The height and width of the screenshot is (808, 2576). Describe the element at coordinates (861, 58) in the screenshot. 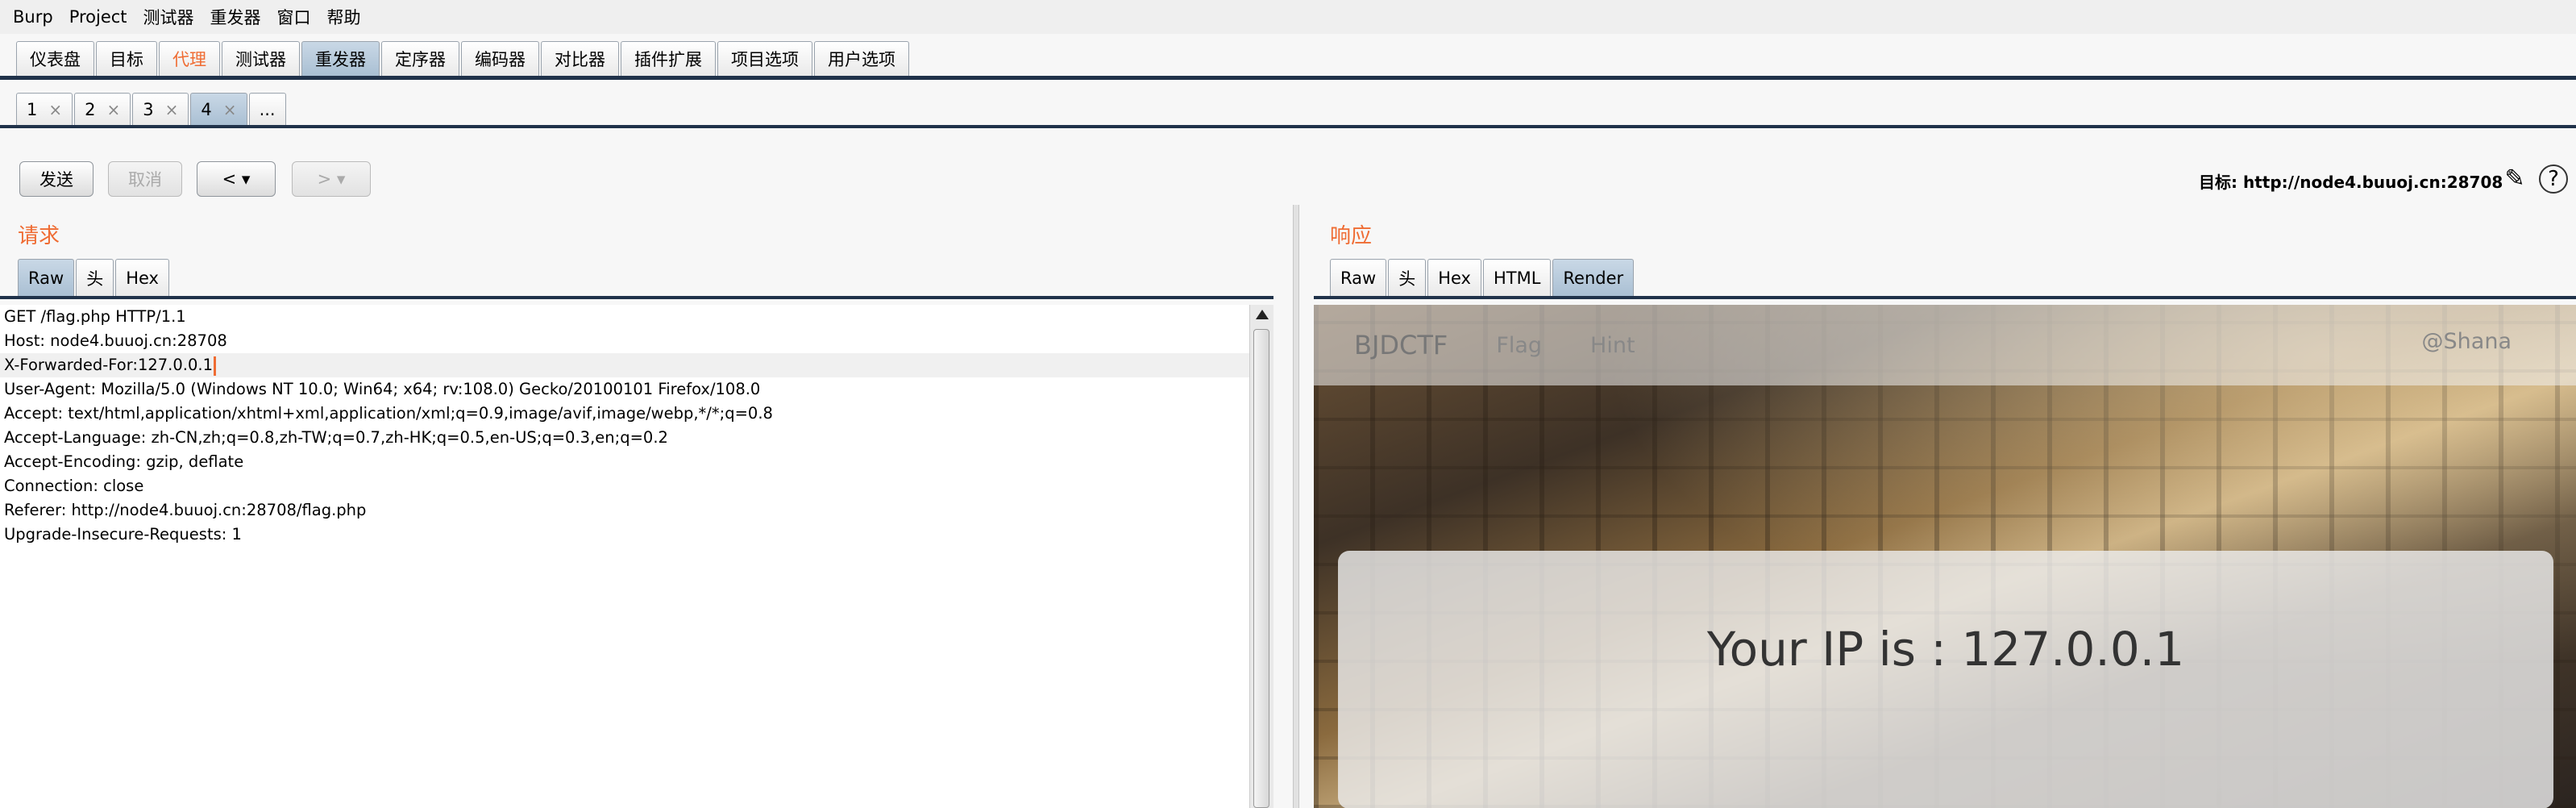

I see `tab-user-options: 用户选项` at that location.